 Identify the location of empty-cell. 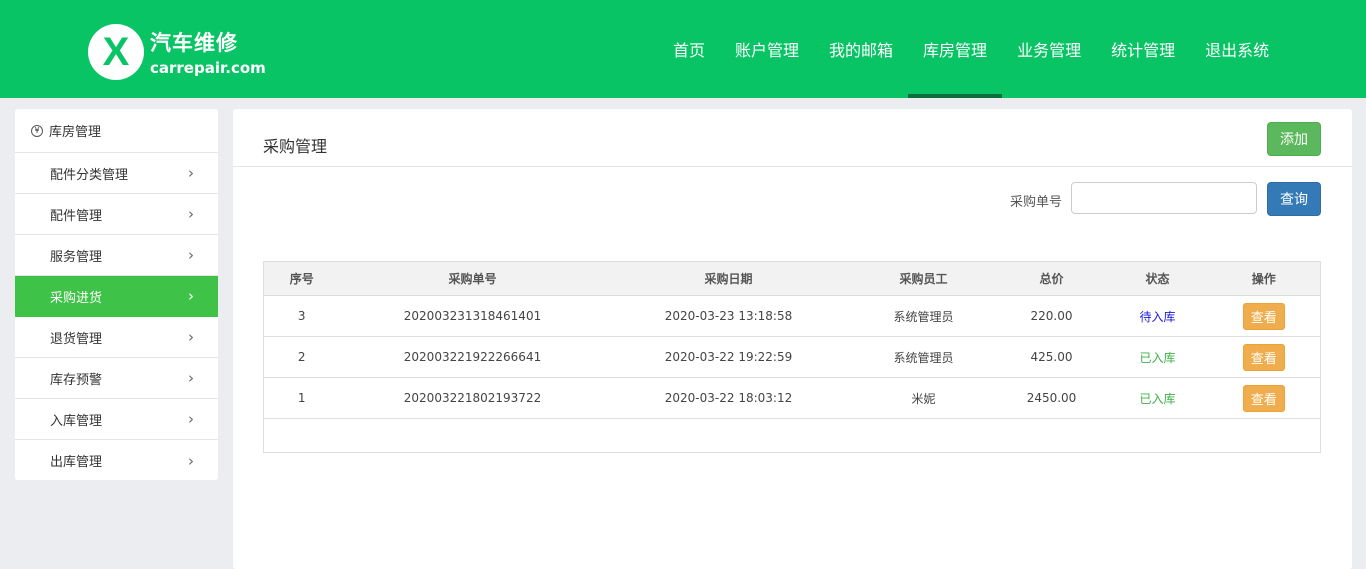
(792, 436).